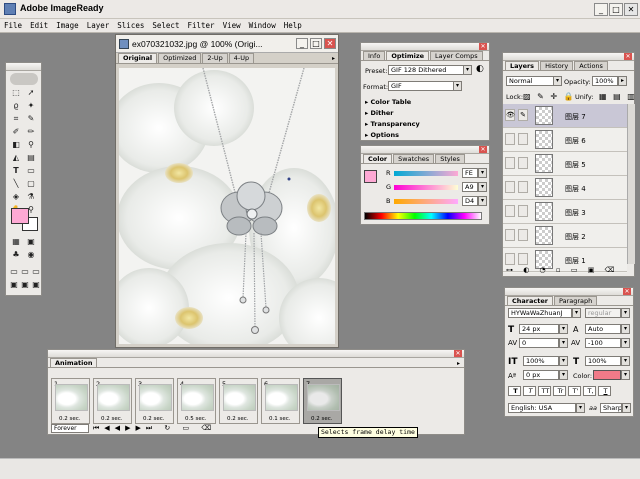 The width and height of the screenshot is (640, 479). I want to click on section-color-table: ▸ Color Table, so click(388, 102).